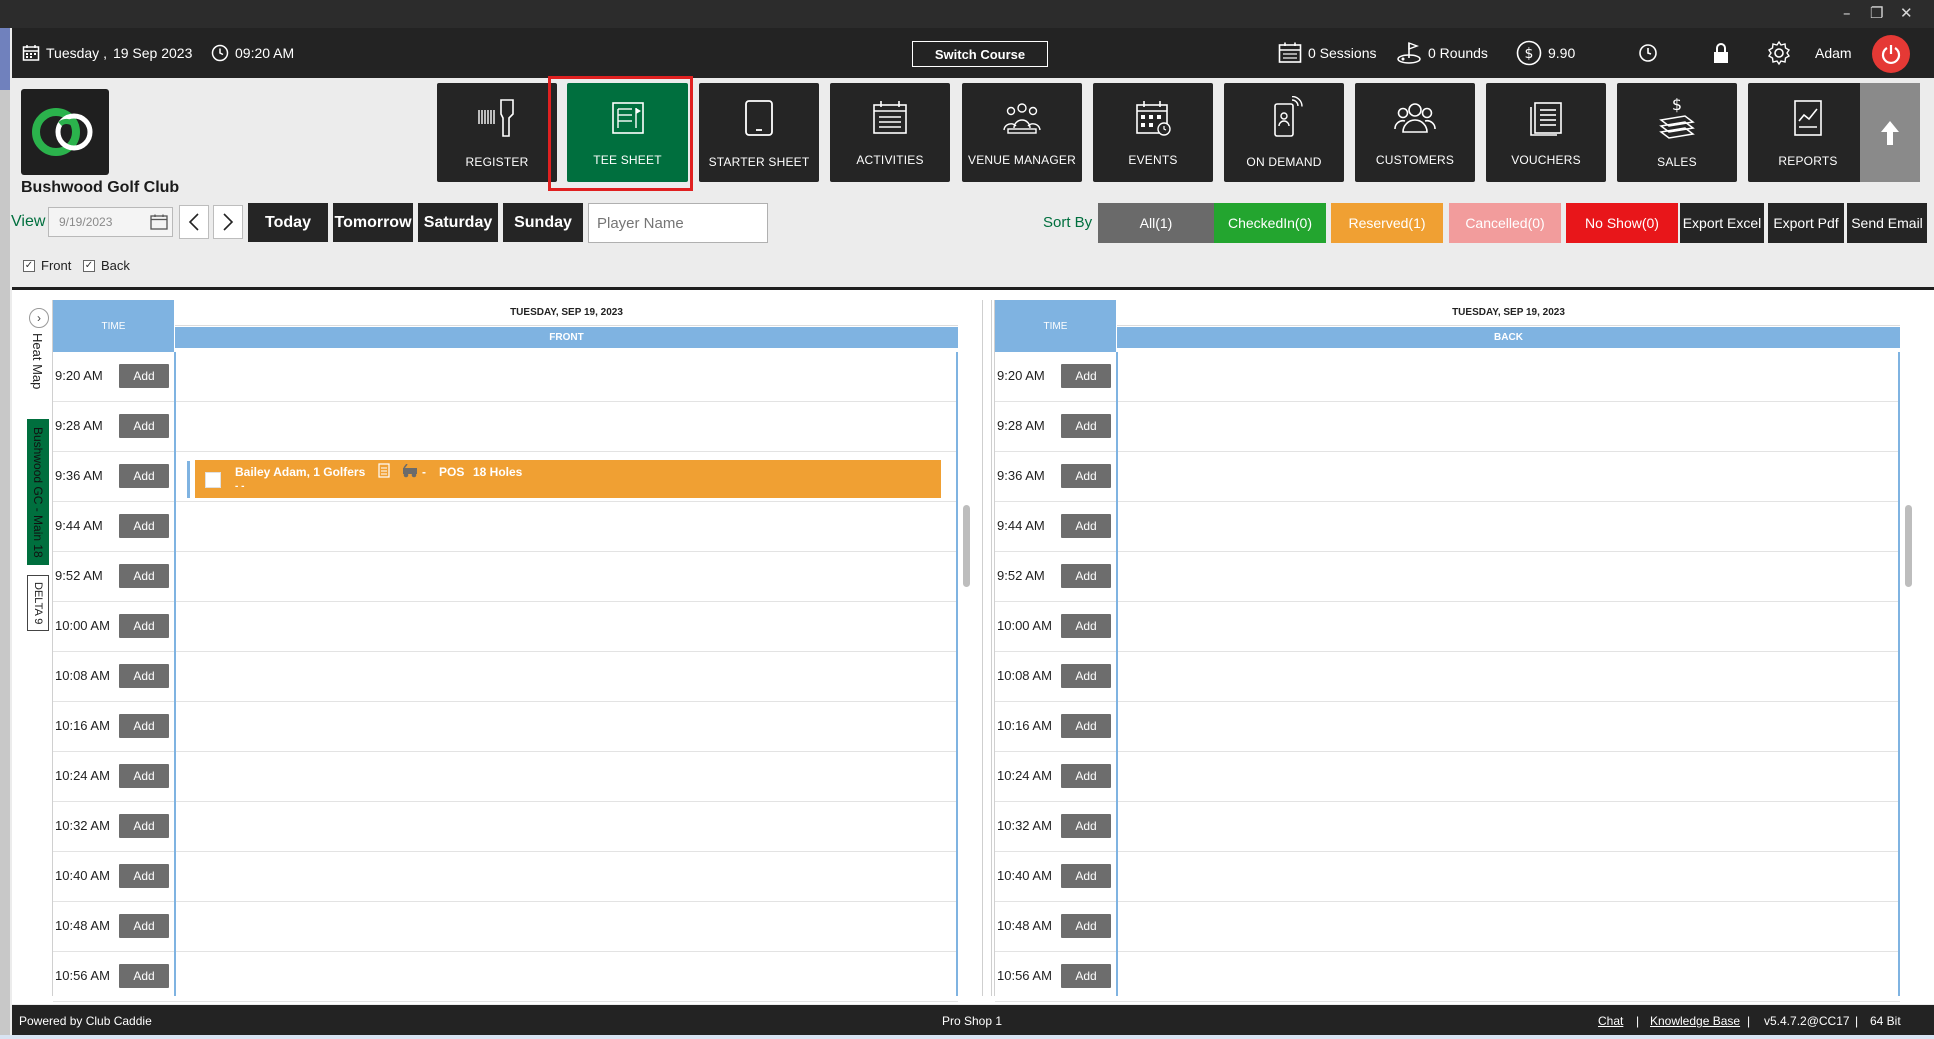 The width and height of the screenshot is (1934, 1039). I want to click on booking-note-icon, so click(384, 472).